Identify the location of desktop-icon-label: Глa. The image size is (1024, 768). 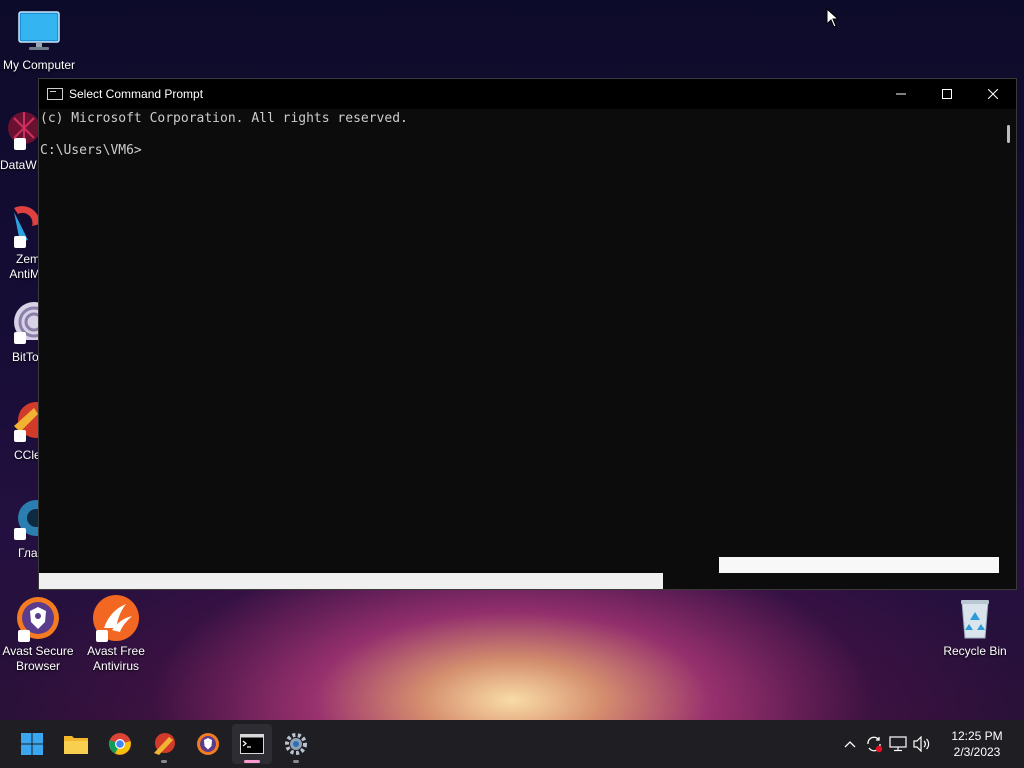
(28, 553).